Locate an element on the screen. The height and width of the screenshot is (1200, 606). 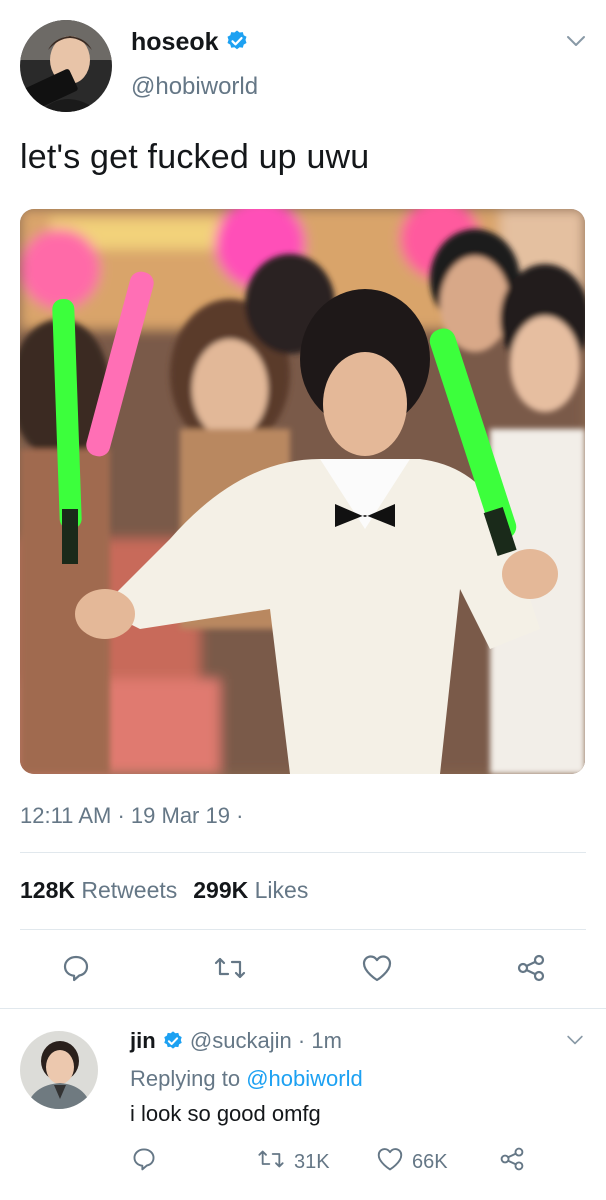
tweet-timestamp: 12:11 AM · 19 Mar 19 · is located at coordinates (131, 816).